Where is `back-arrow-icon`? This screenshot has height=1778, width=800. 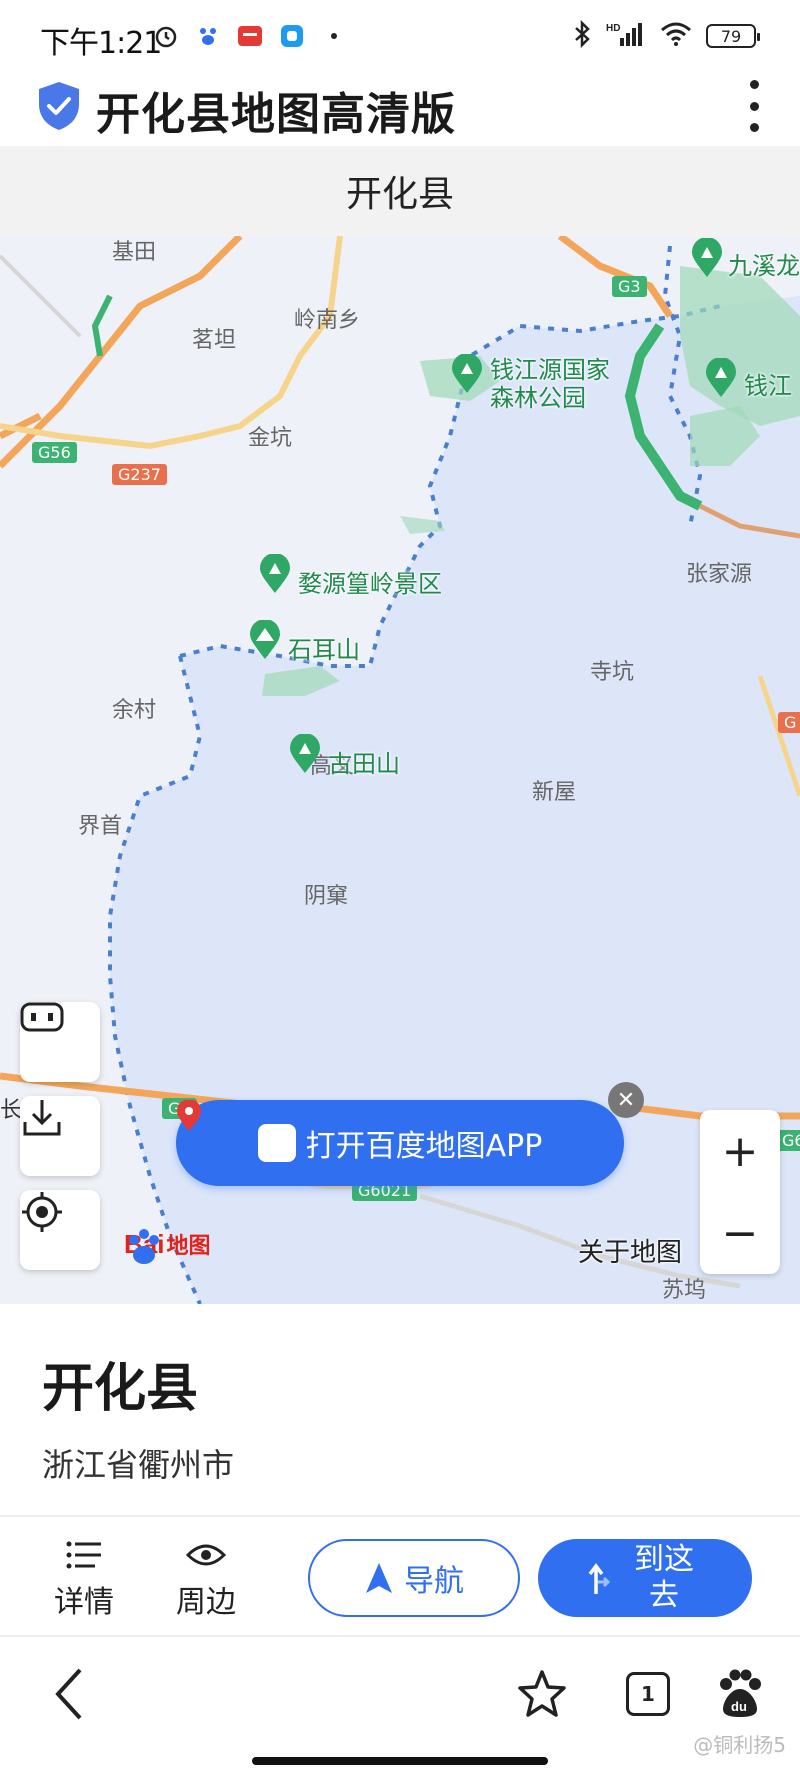
back-arrow-icon is located at coordinates (68, 1694).